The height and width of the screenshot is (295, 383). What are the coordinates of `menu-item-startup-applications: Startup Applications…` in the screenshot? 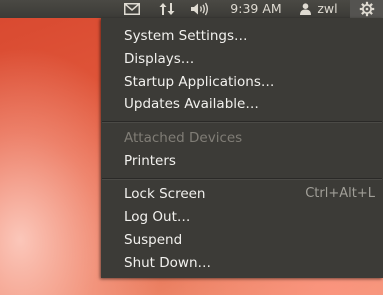 It's located at (242, 82).